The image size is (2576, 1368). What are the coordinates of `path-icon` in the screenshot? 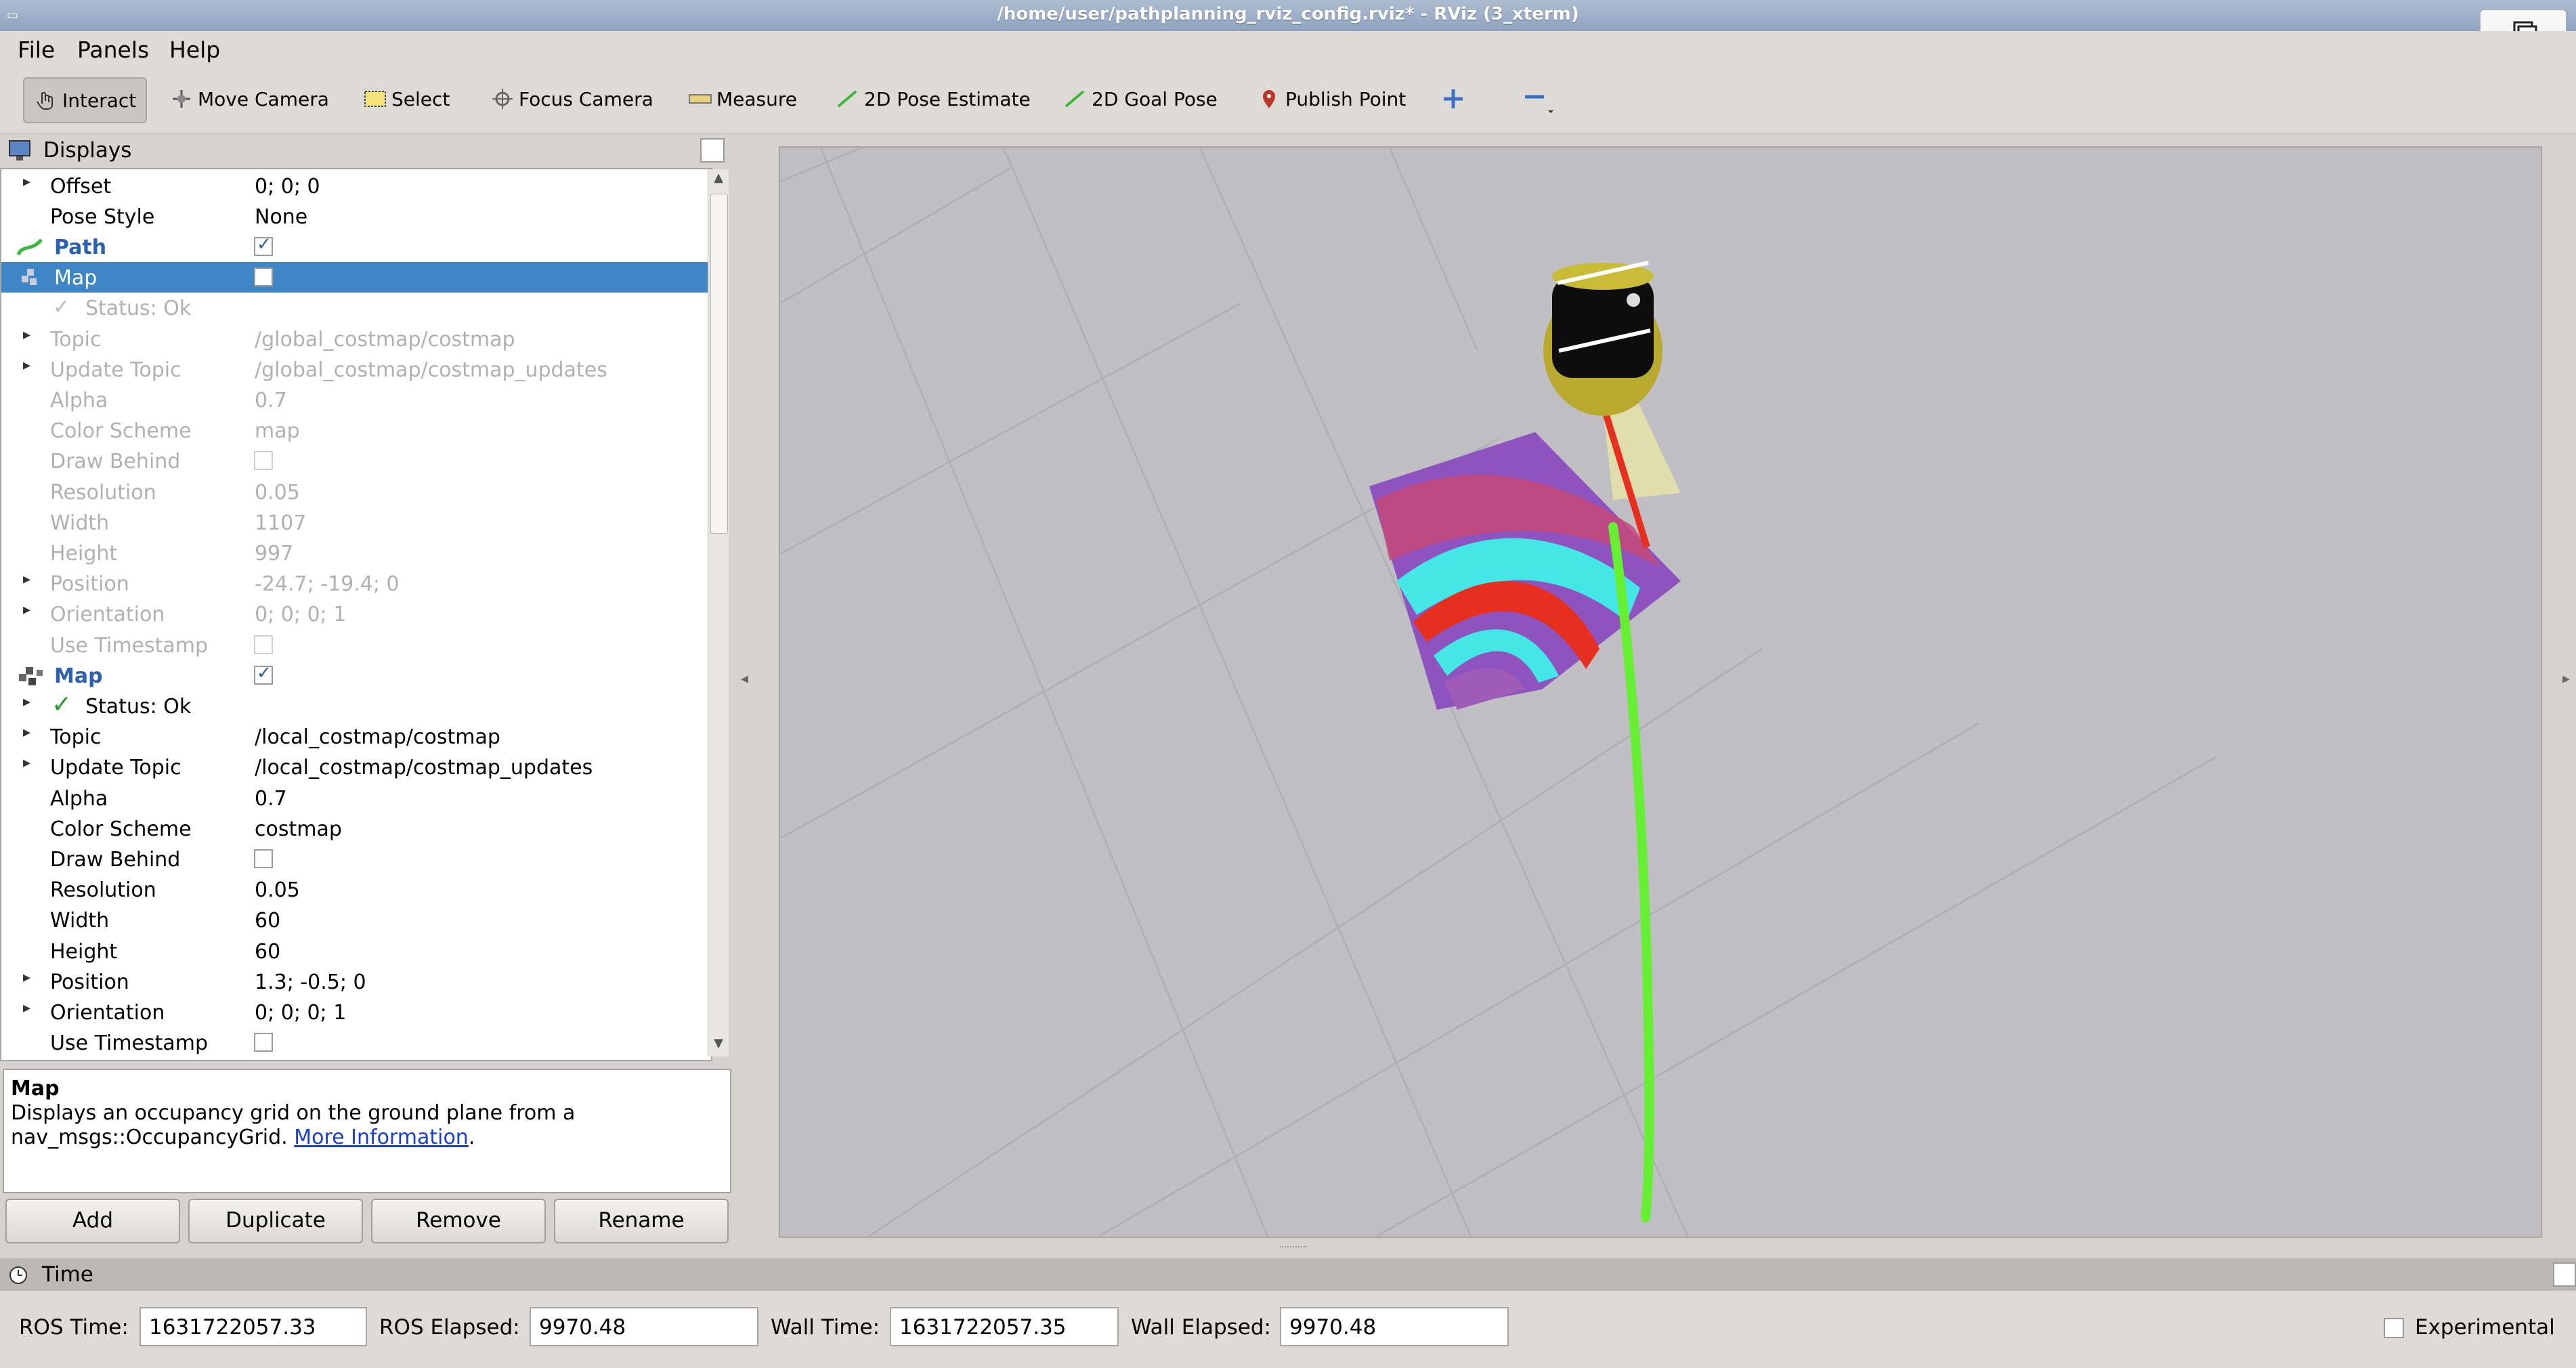 It's located at (29, 247).